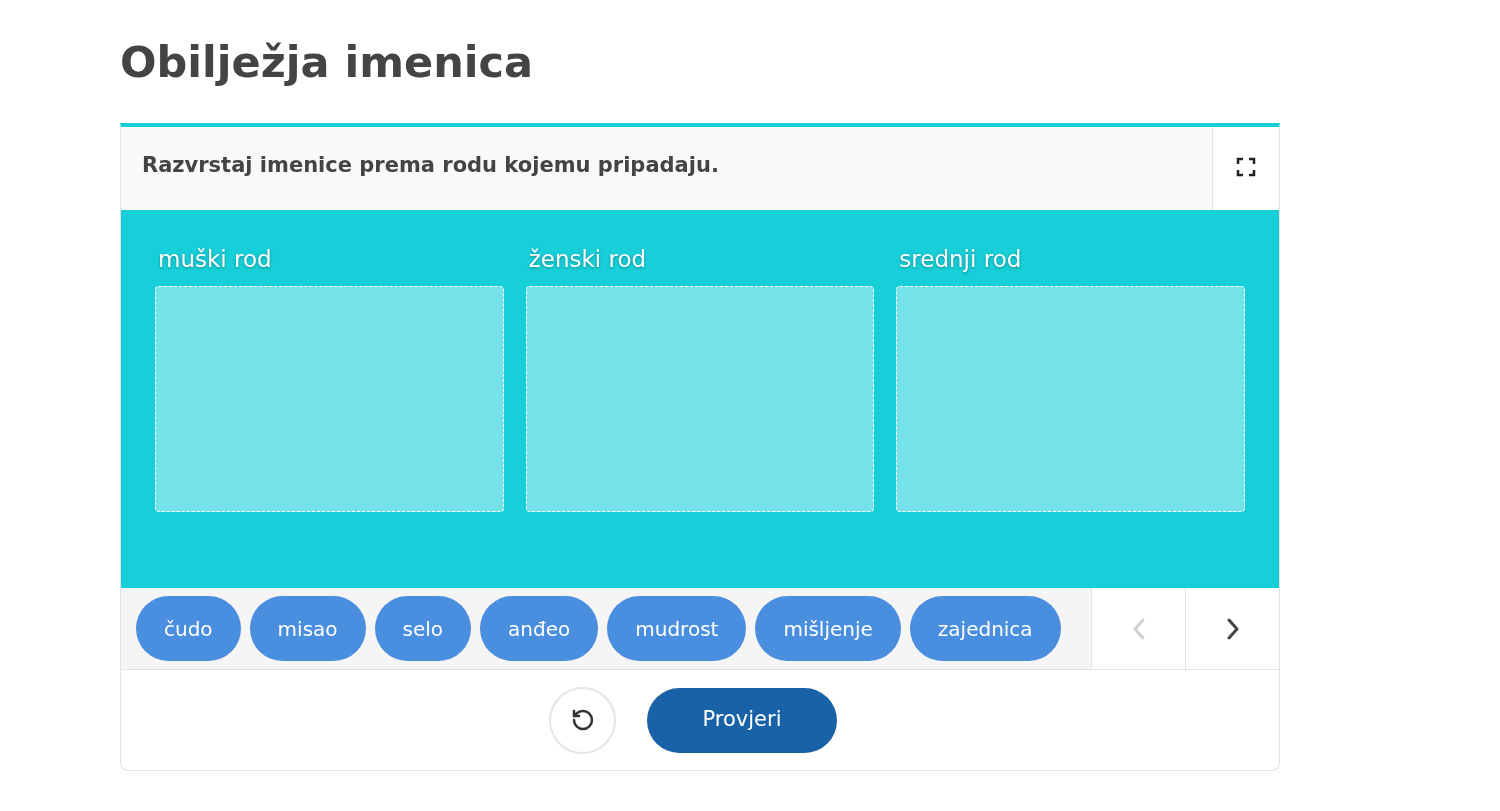  Describe the element at coordinates (677, 628) in the screenshot. I see `word-chip: mudrost` at that location.